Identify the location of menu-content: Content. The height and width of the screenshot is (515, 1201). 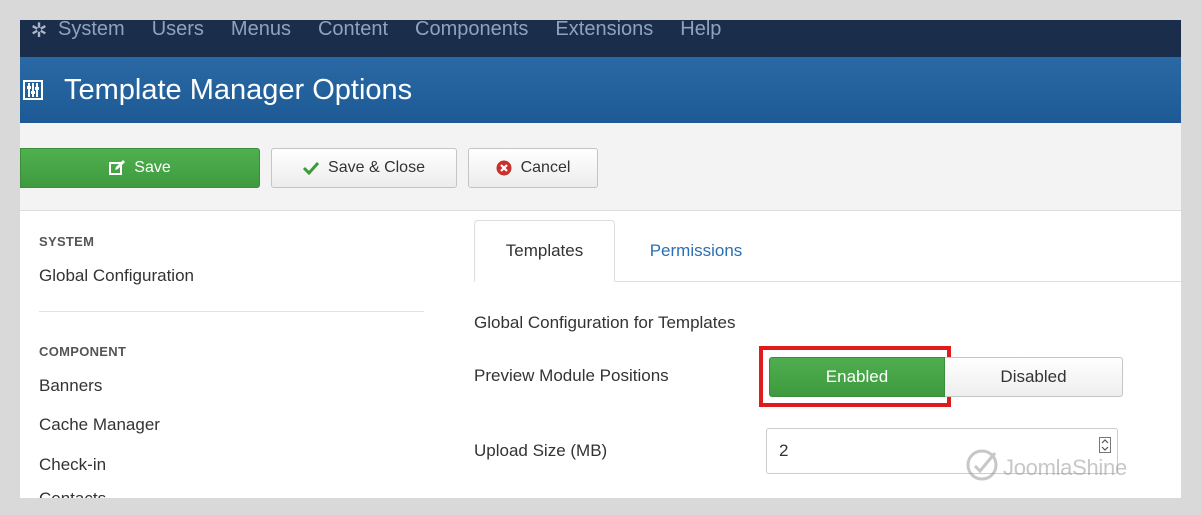
(353, 30).